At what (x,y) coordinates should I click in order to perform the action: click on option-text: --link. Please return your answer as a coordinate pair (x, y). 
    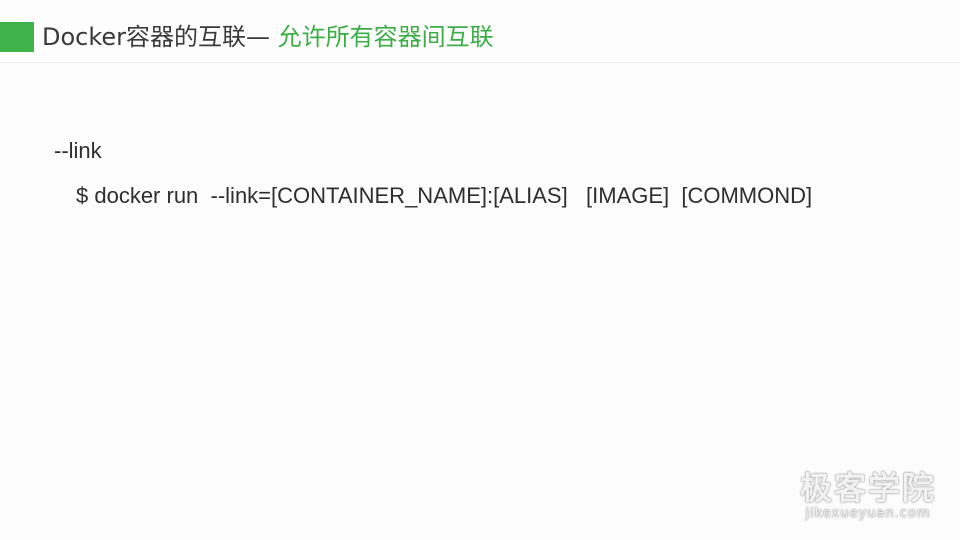
    Looking at the image, I should click on (78, 150).